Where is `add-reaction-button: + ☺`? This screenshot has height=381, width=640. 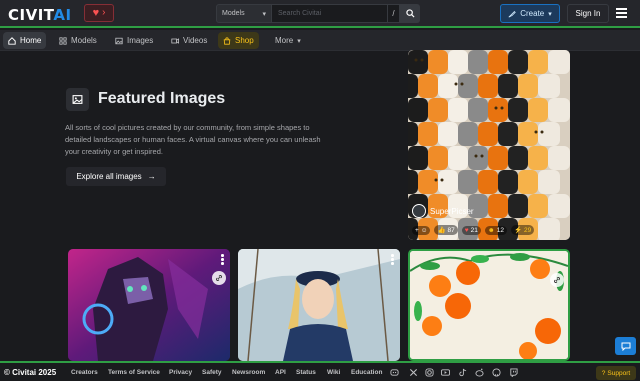 add-reaction-button: + ☺ is located at coordinates (421, 230).